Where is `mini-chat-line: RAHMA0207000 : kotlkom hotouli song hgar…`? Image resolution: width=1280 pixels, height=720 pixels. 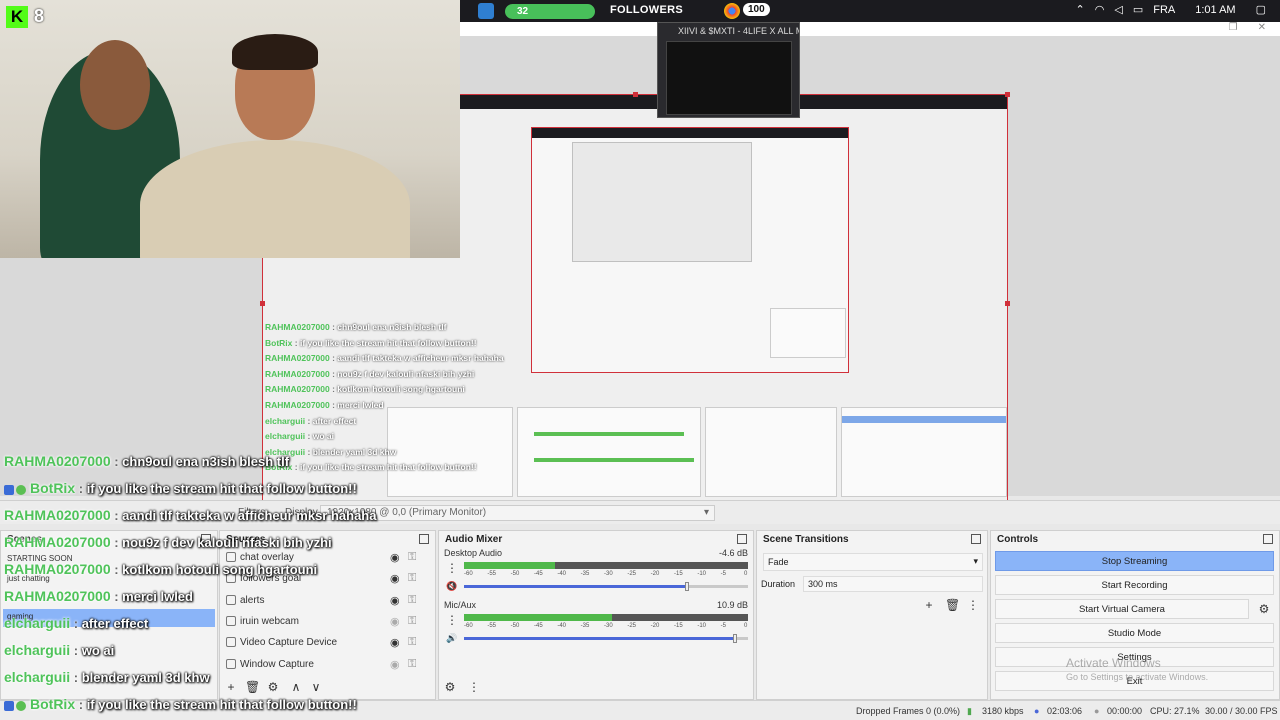 mini-chat-line: RAHMA0207000 : kotlkom hotouli song hgar… is located at coordinates (385, 390).